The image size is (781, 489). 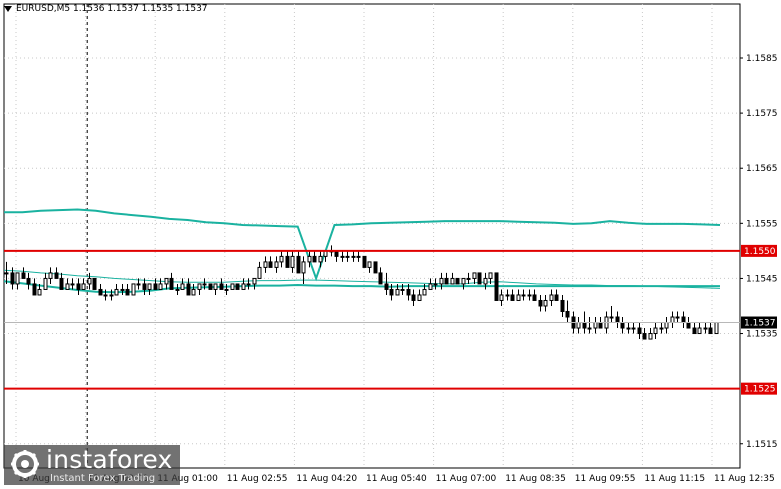 I want to click on watermark-subtitle: Instant Forex Trading, so click(x=103, y=478).